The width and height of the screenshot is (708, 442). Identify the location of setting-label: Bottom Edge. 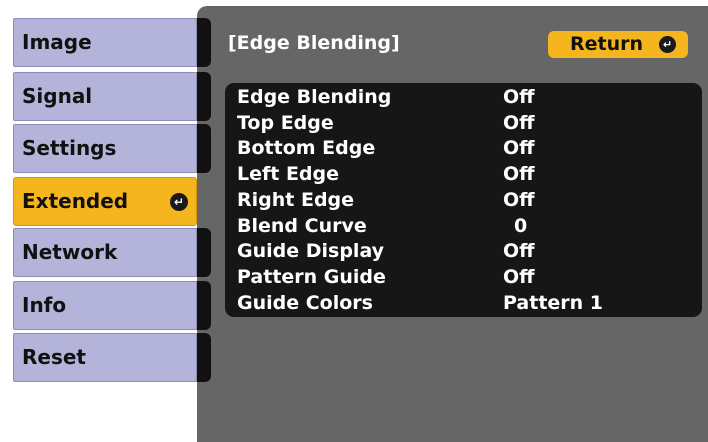
(306, 148).